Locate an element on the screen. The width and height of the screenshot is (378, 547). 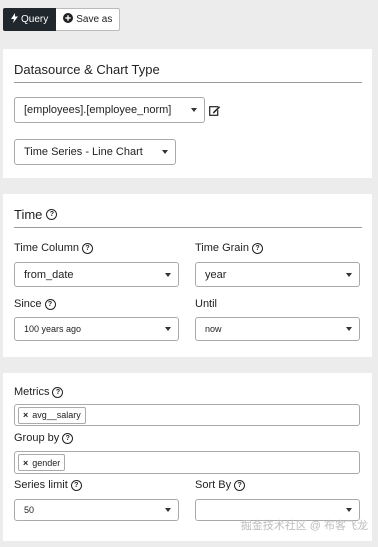
until-label-text: Until is located at coordinates (206, 304).